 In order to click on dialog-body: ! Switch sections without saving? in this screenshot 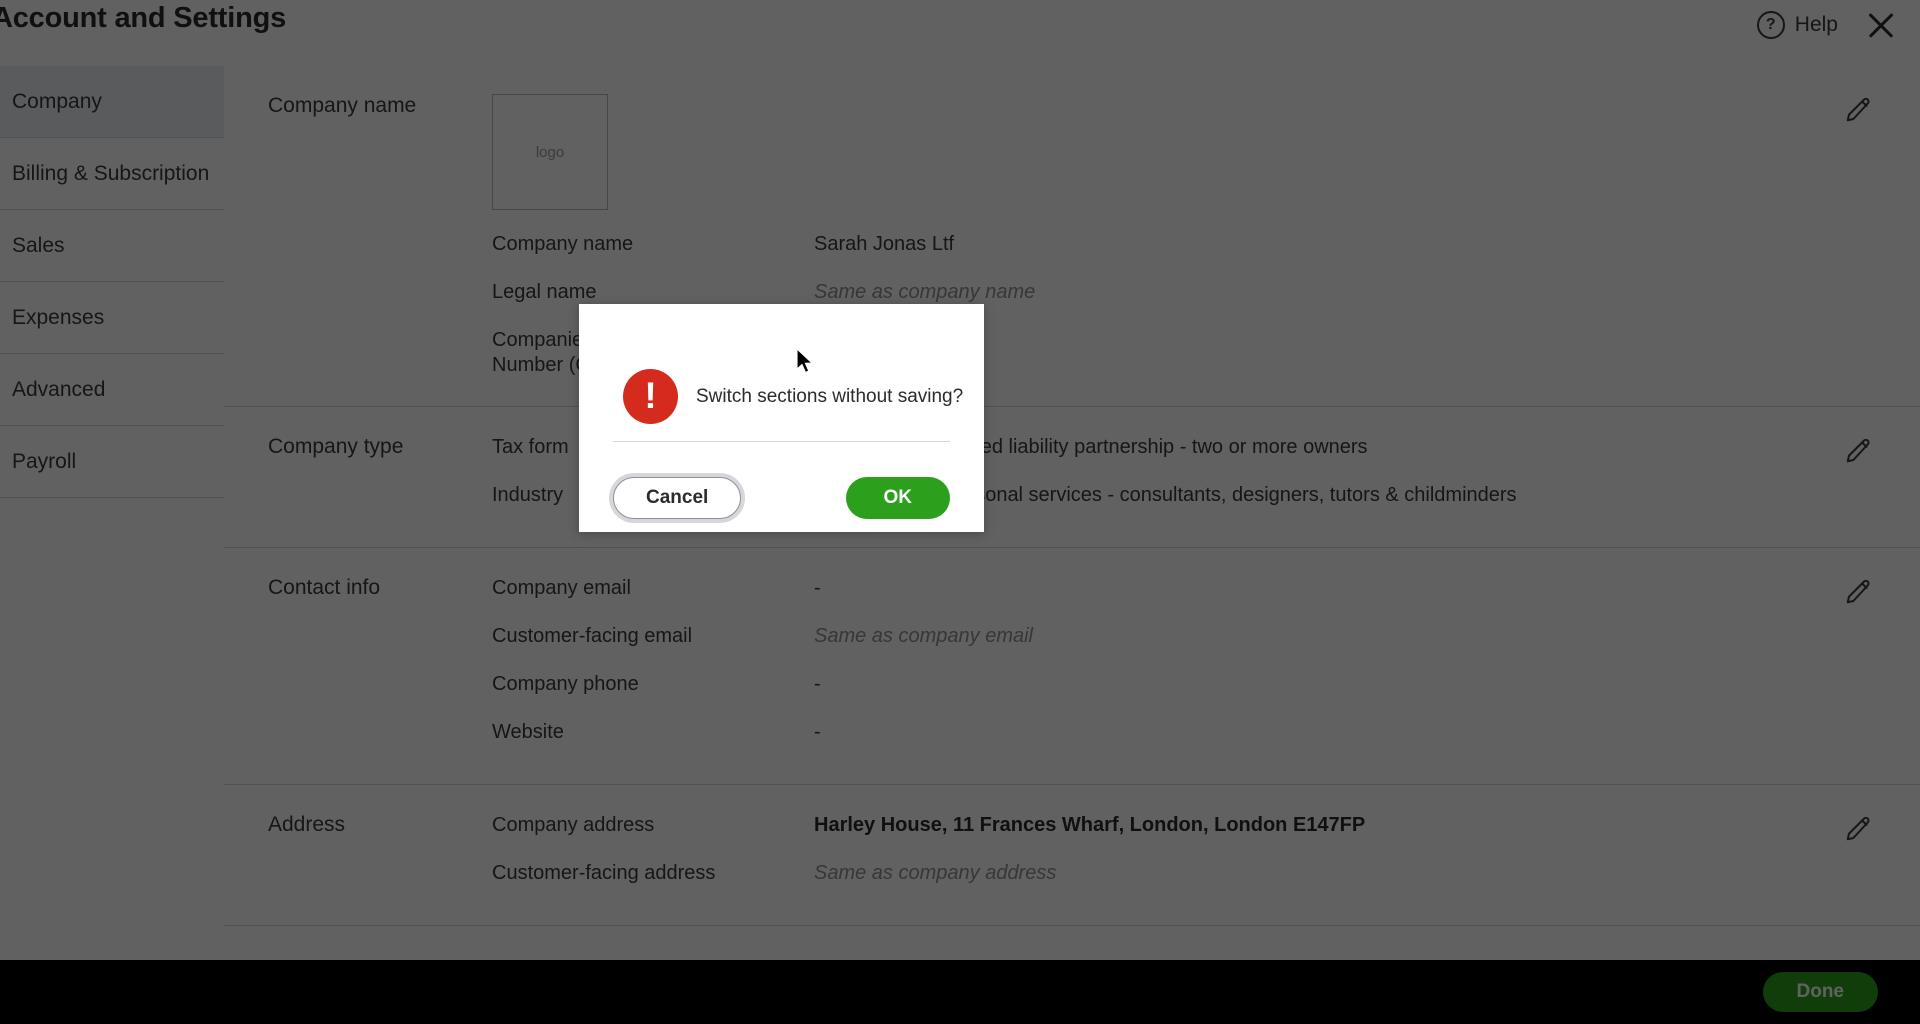, I will do `click(781, 372)`.